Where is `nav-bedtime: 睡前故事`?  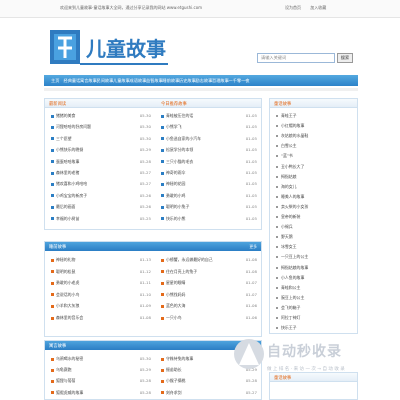
nav-bedtime: 睡前故事 is located at coordinates (171, 81).